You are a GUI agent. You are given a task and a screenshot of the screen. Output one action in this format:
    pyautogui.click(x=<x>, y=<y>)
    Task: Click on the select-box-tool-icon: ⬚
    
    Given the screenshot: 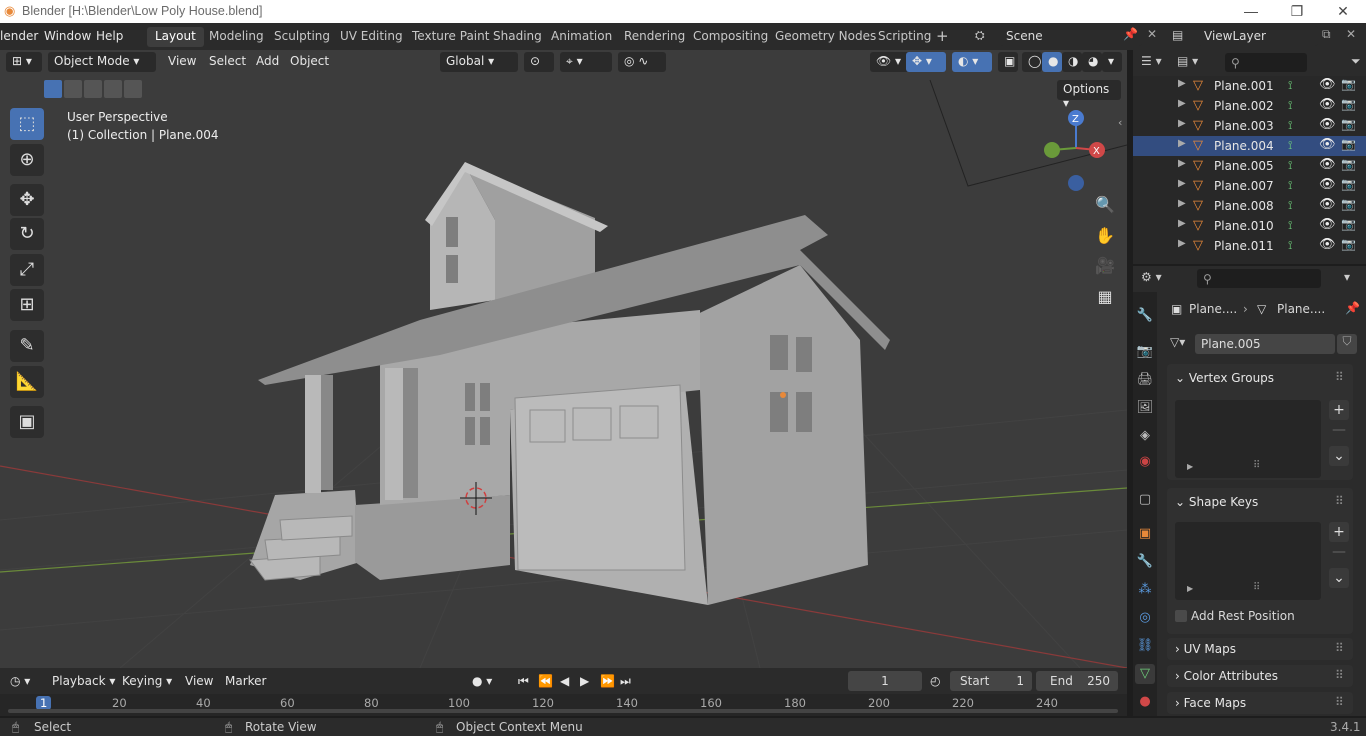 What is the action you would take?
    pyautogui.click(x=27, y=124)
    